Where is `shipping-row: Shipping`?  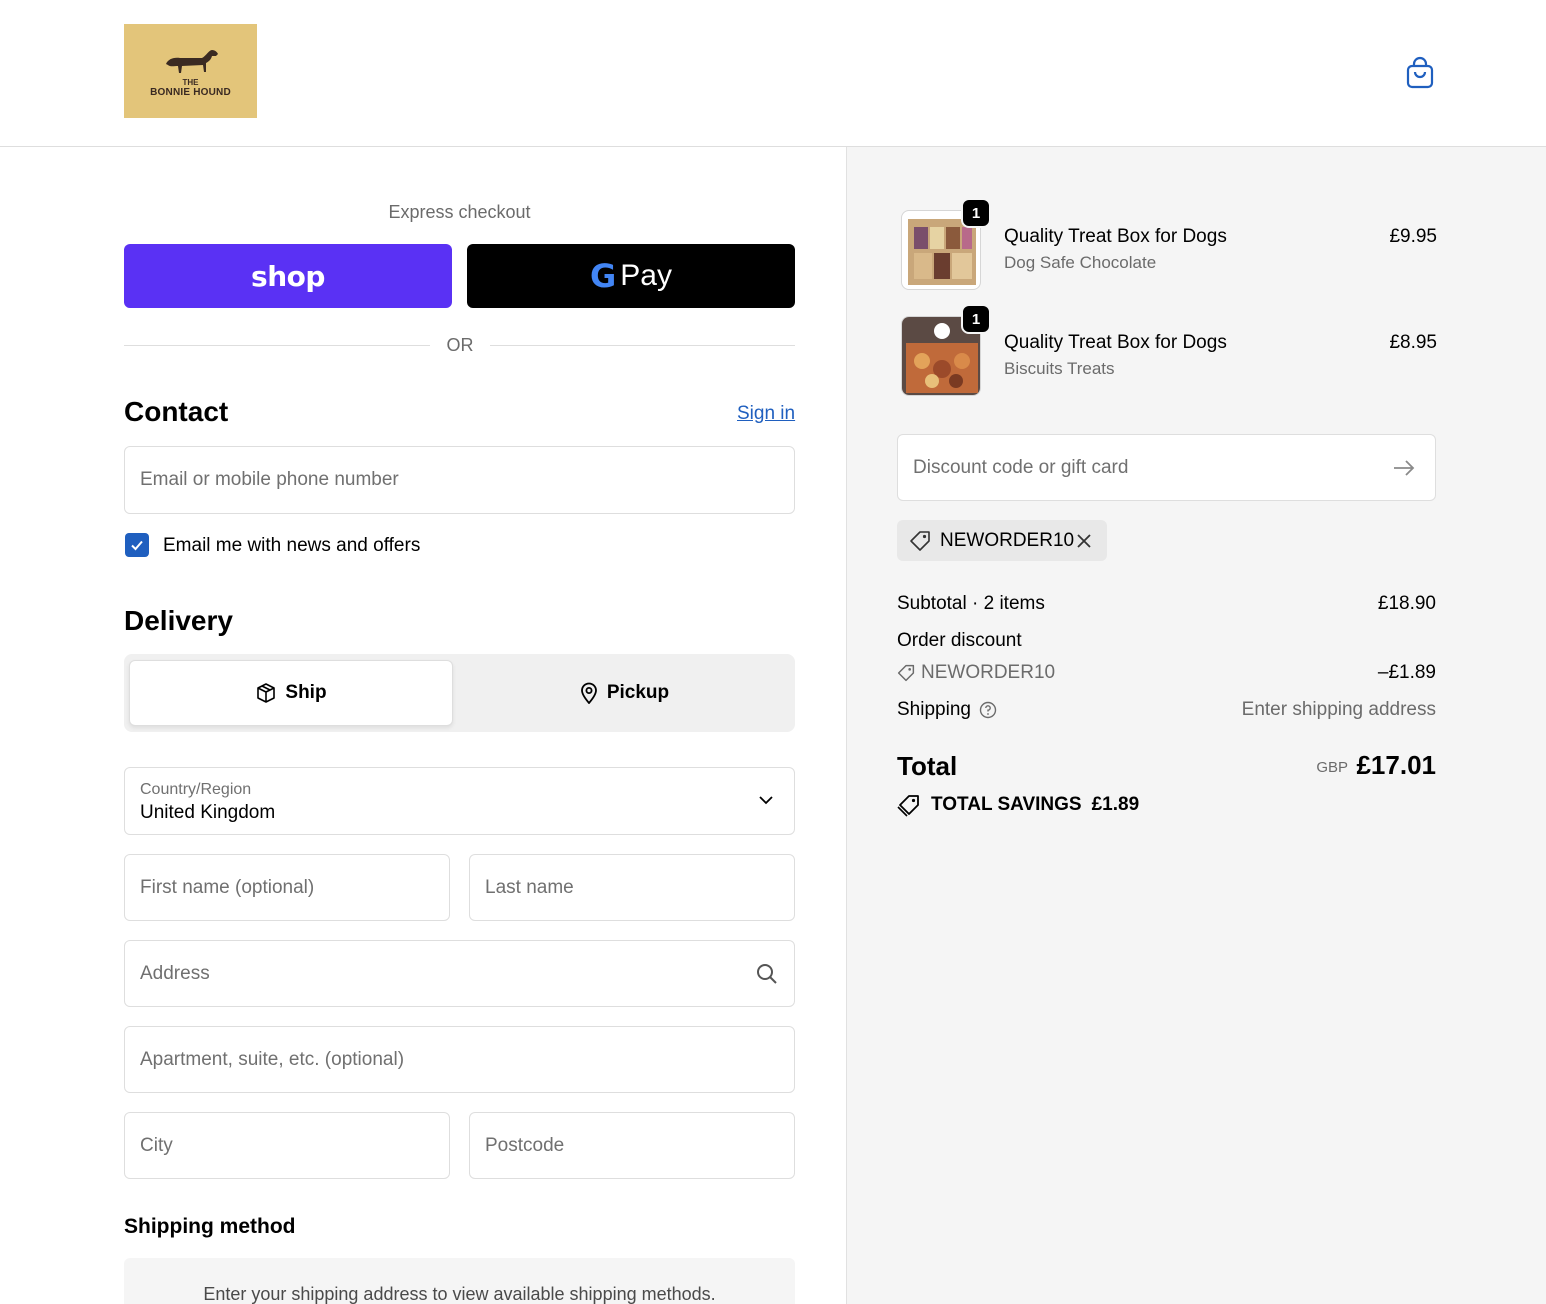
shipping-row: Shipping is located at coordinates (947, 710).